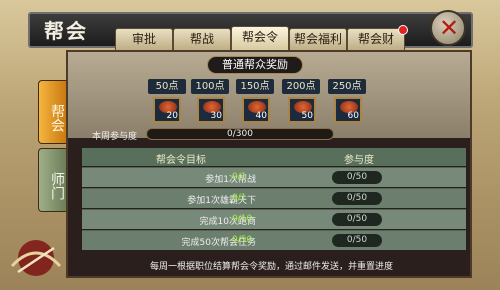 Image resolution: width=500 pixels, height=290 pixels. I want to click on tab-approval: 审批, so click(144, 39).